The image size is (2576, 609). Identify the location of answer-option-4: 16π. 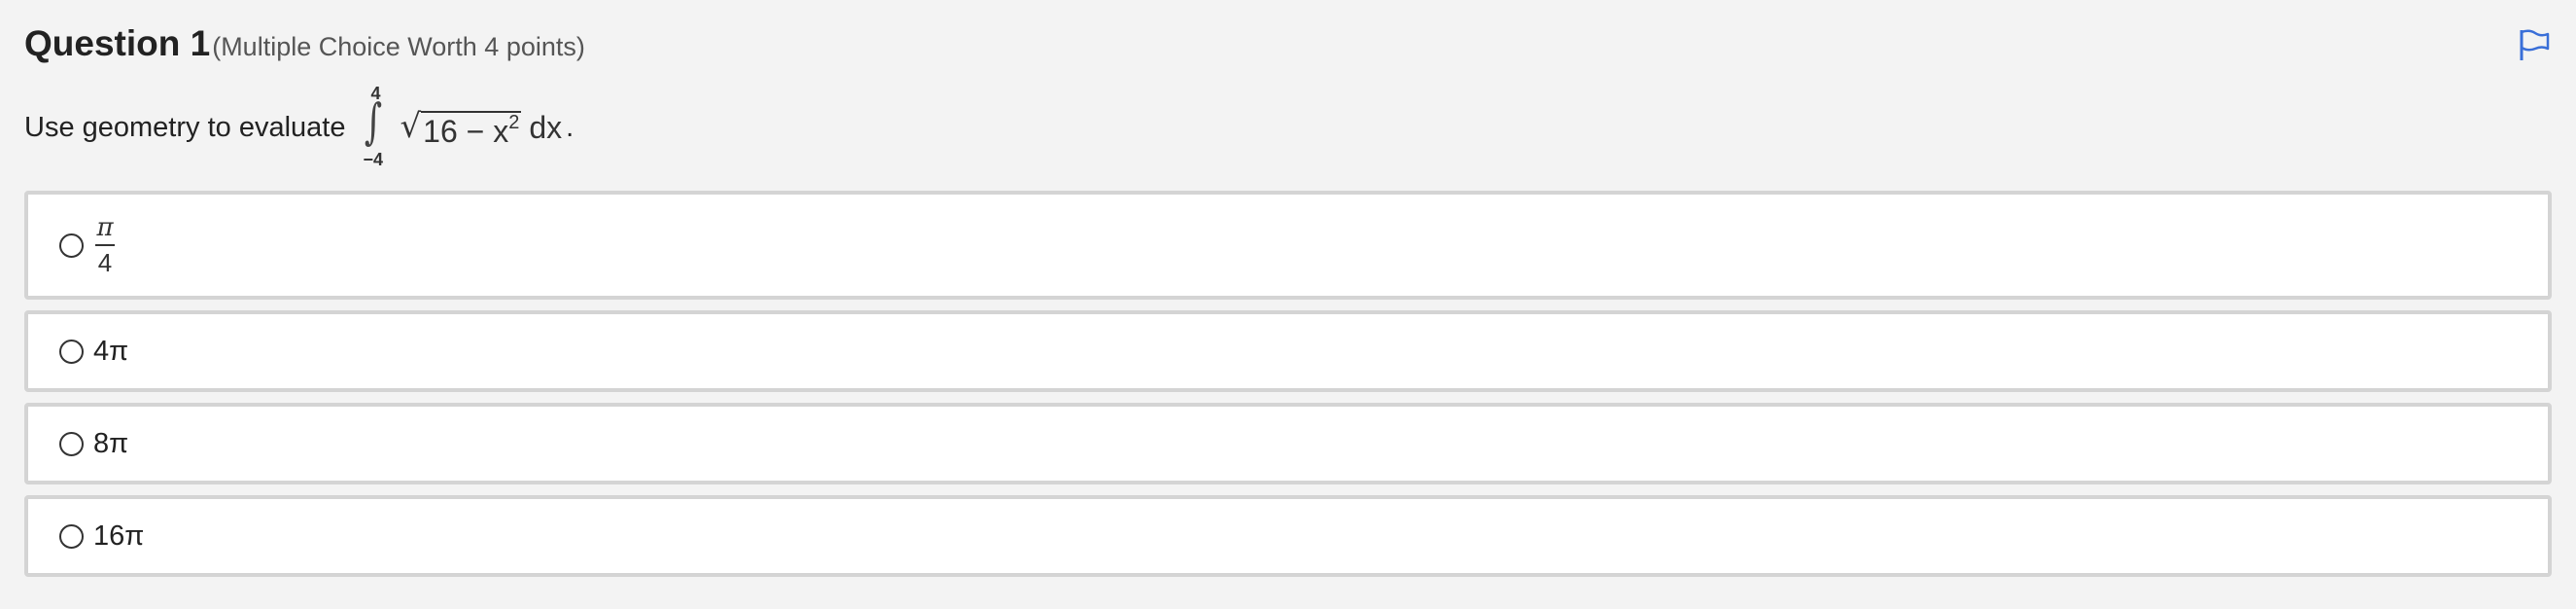
(1288, 536).